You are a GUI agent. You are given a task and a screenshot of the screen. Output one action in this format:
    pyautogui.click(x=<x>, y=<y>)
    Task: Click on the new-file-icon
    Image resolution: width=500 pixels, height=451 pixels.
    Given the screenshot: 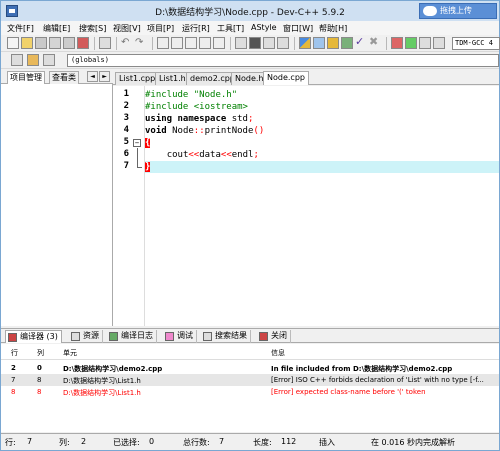 What is the action you would take?
    pyautogui.click(x=13, y=43)
    